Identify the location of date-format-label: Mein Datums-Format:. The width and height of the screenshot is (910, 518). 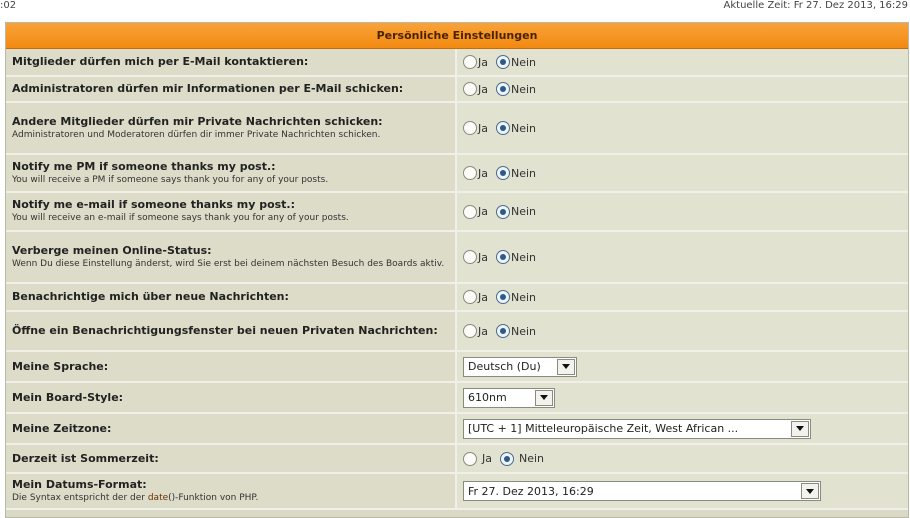
(79, 484).